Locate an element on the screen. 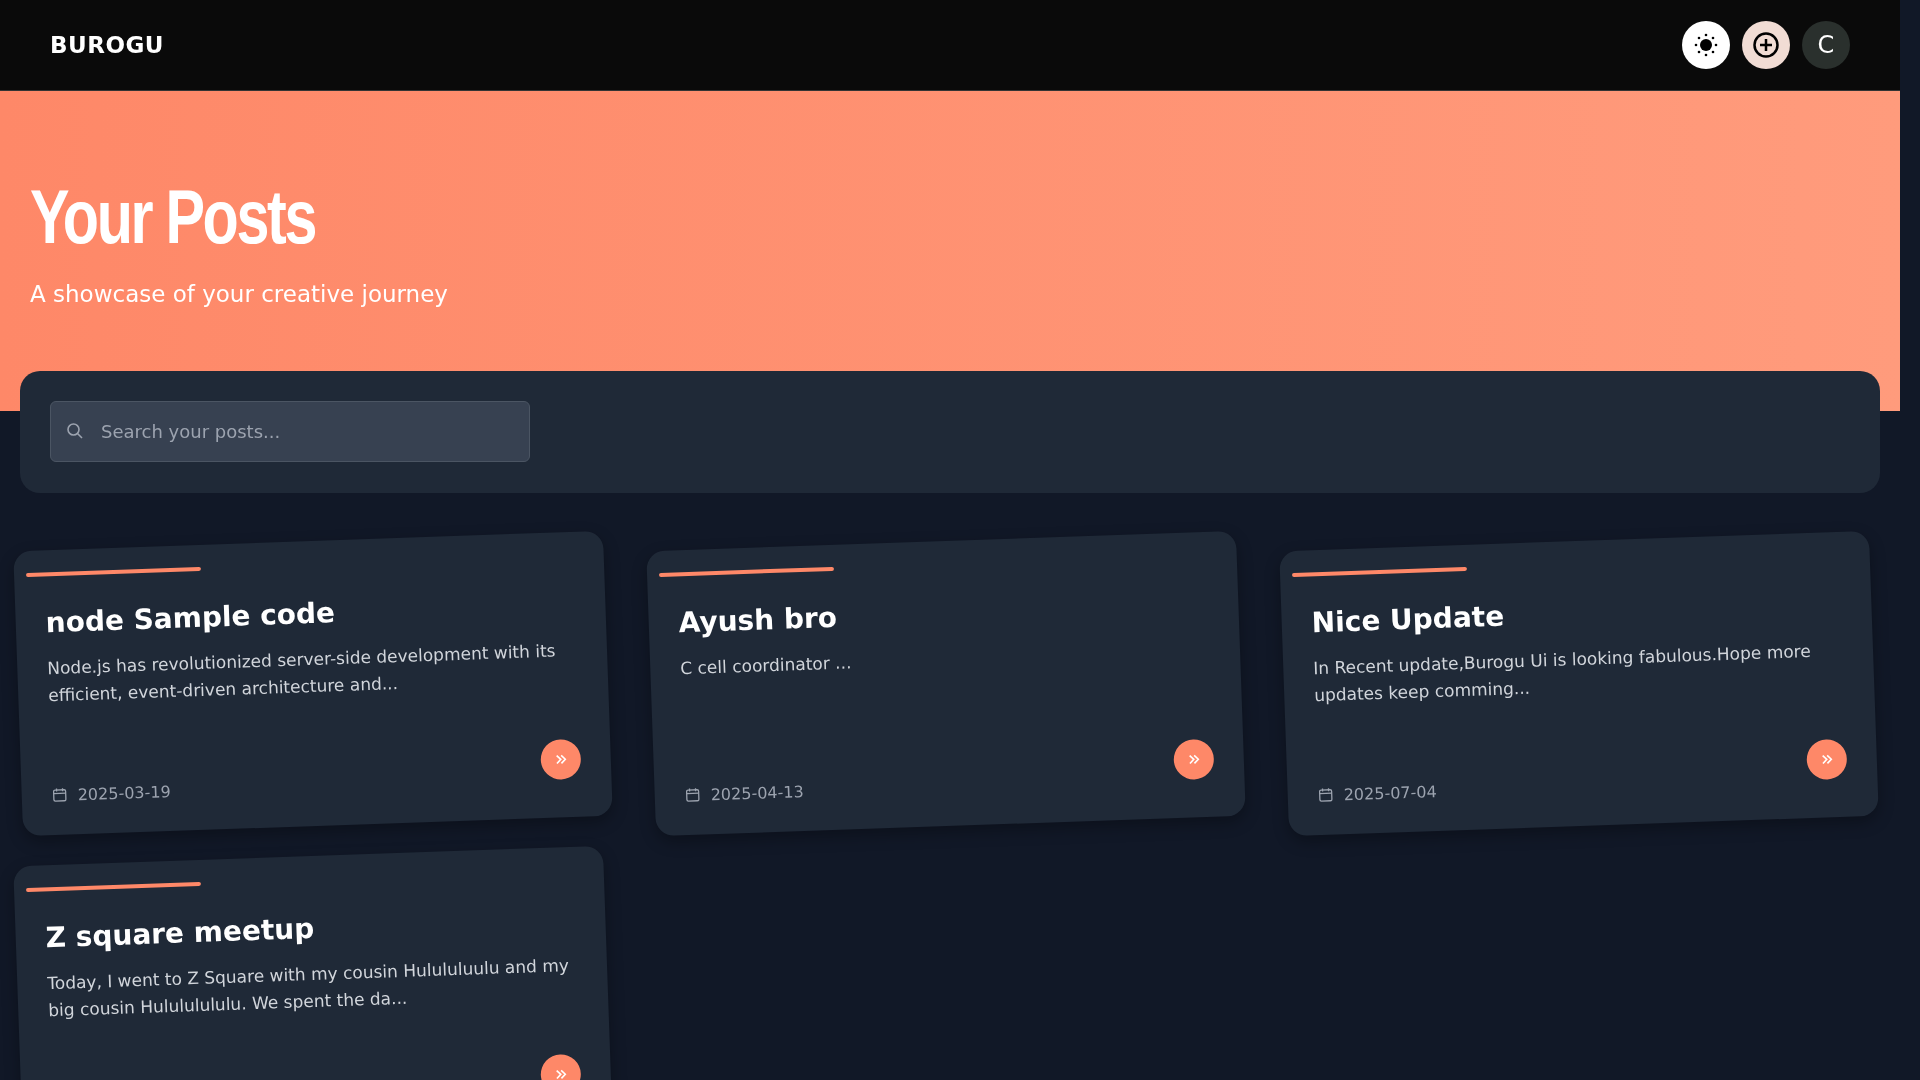  theme-toggle-button is located at coordinates (1706, 45).